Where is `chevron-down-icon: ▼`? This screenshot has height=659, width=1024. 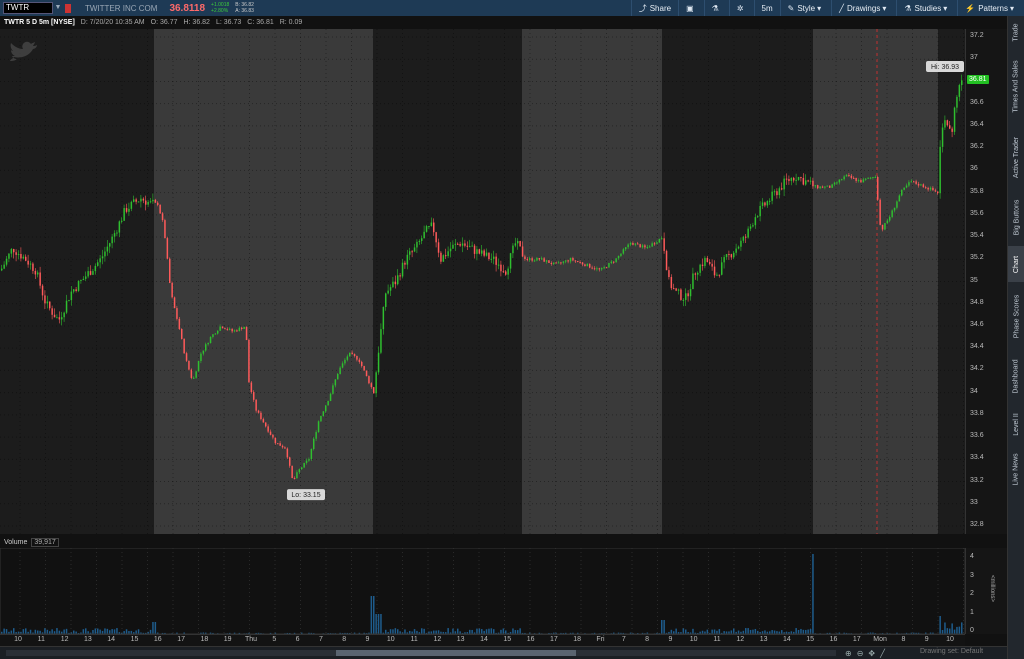 chevron-down-icon: ▼ is located at coordinates (58, 8).